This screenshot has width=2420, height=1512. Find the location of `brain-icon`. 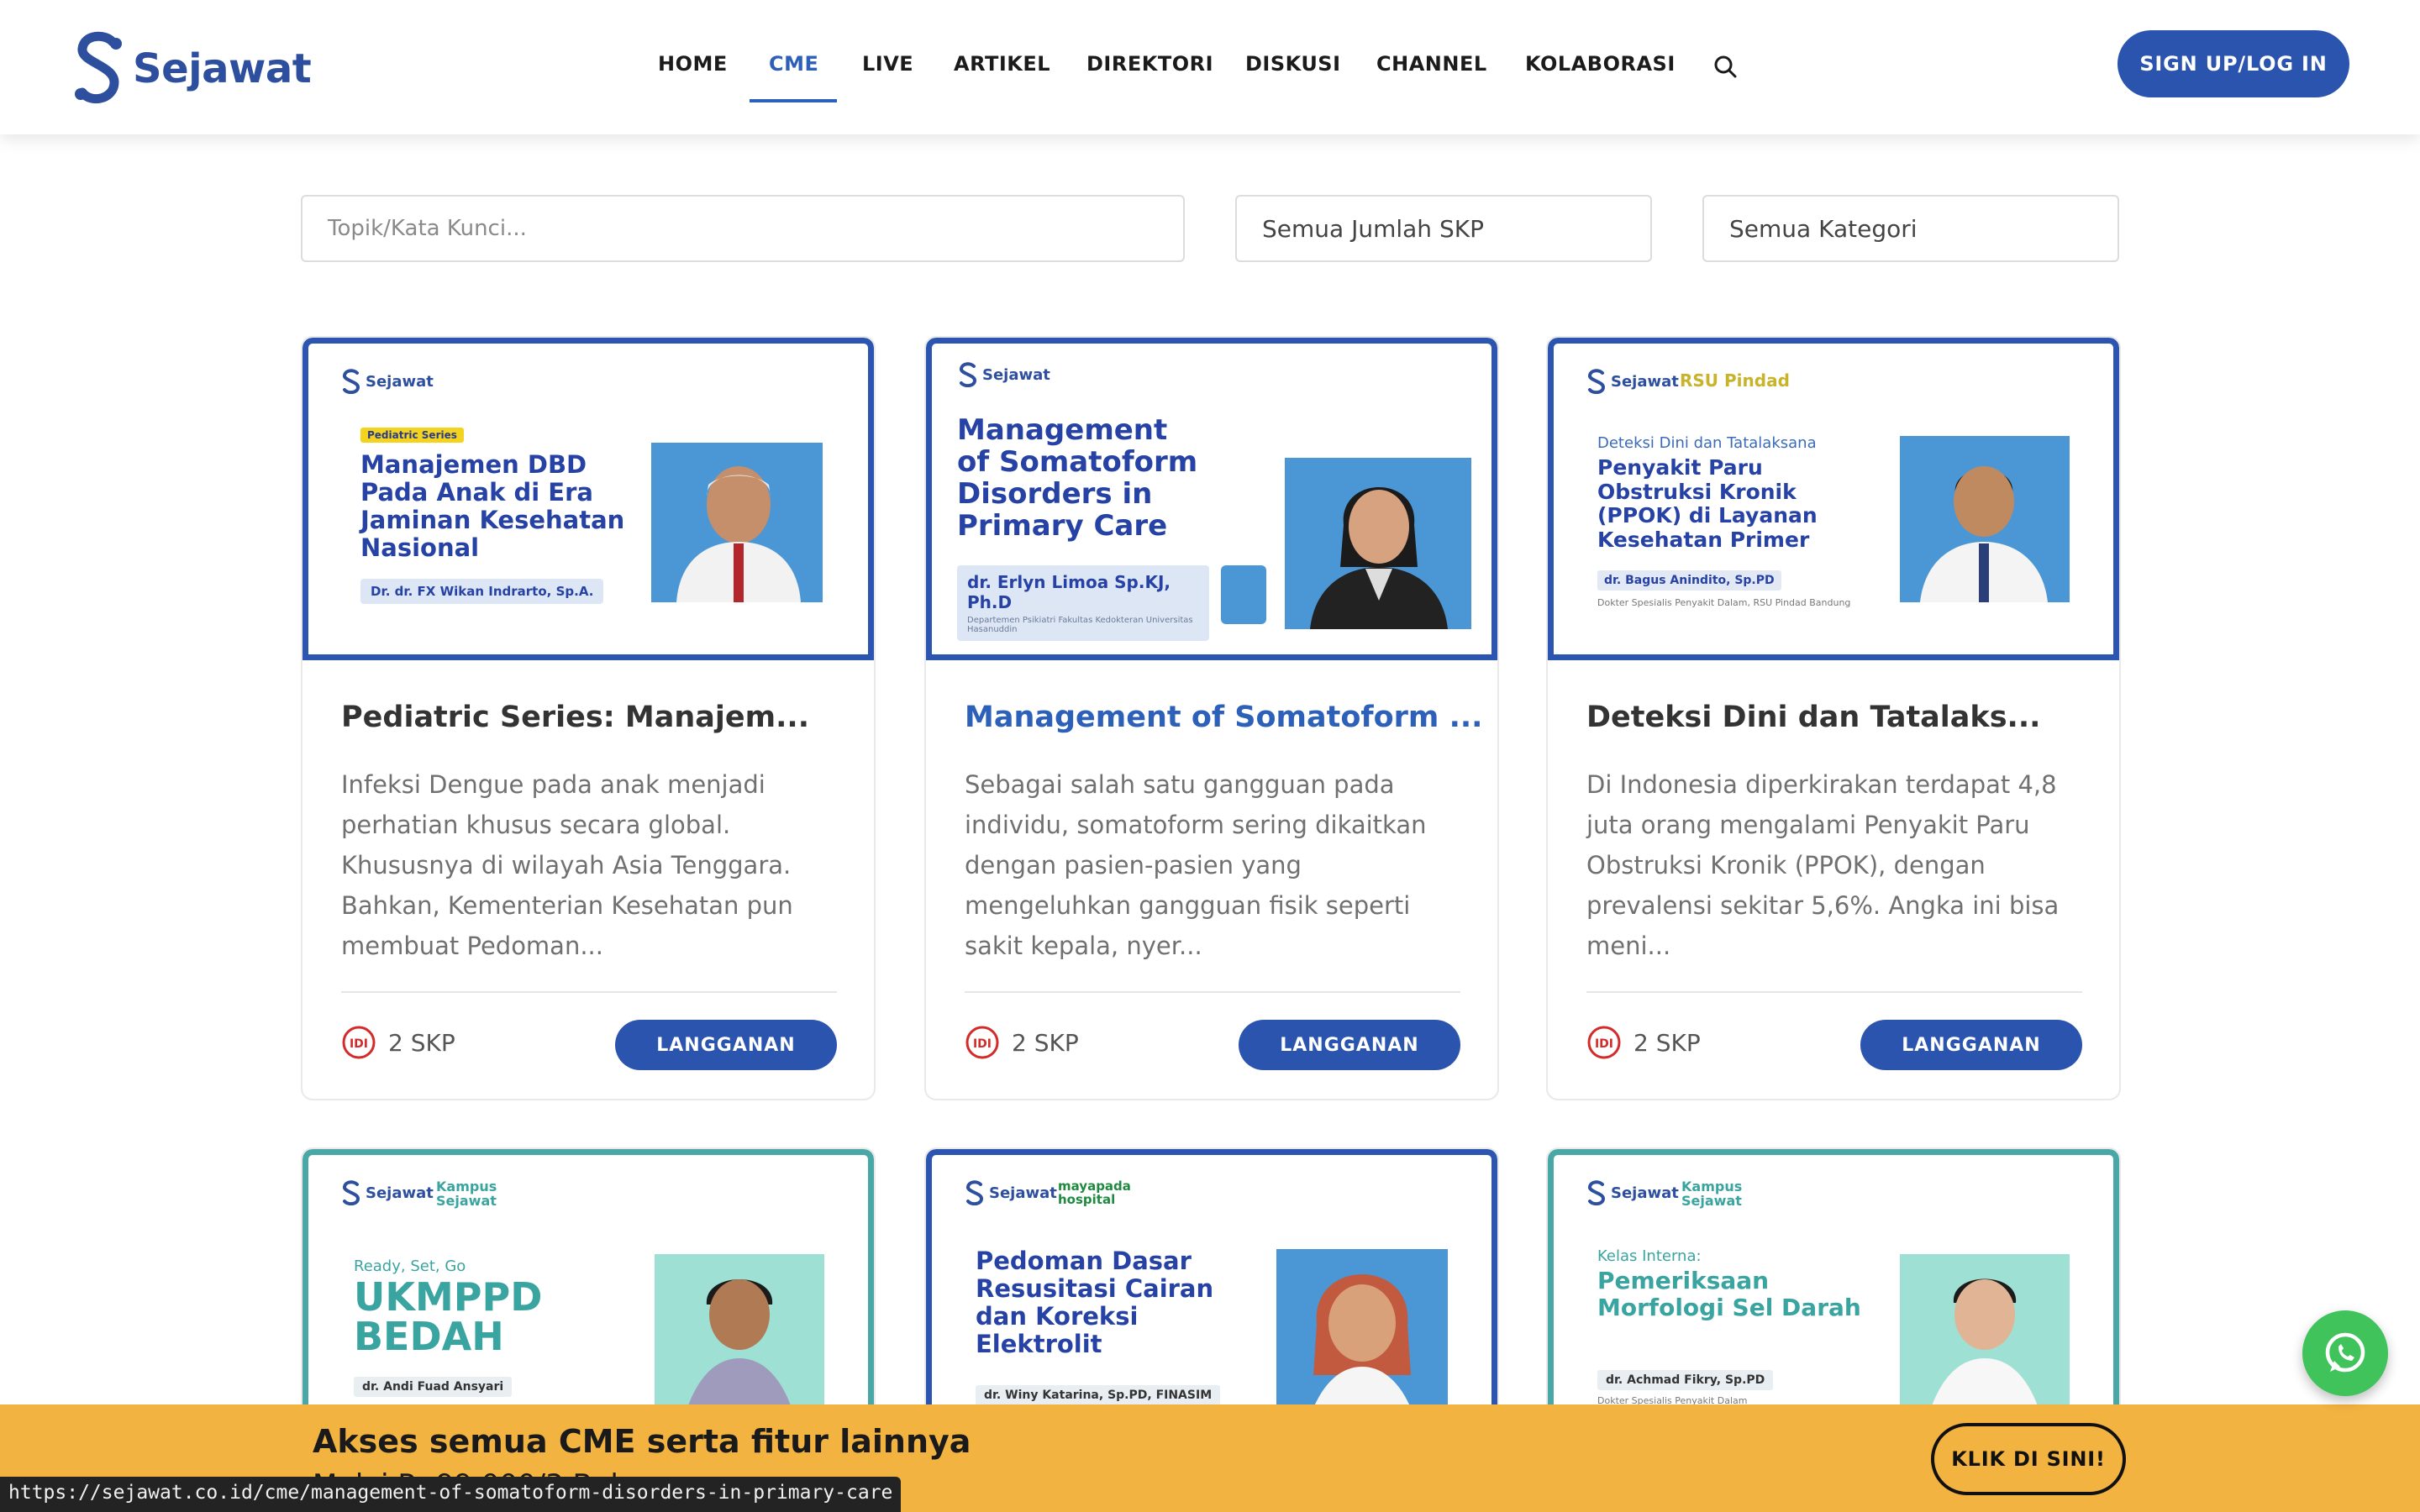

brain-icon is located at coordinates (1243, 594).